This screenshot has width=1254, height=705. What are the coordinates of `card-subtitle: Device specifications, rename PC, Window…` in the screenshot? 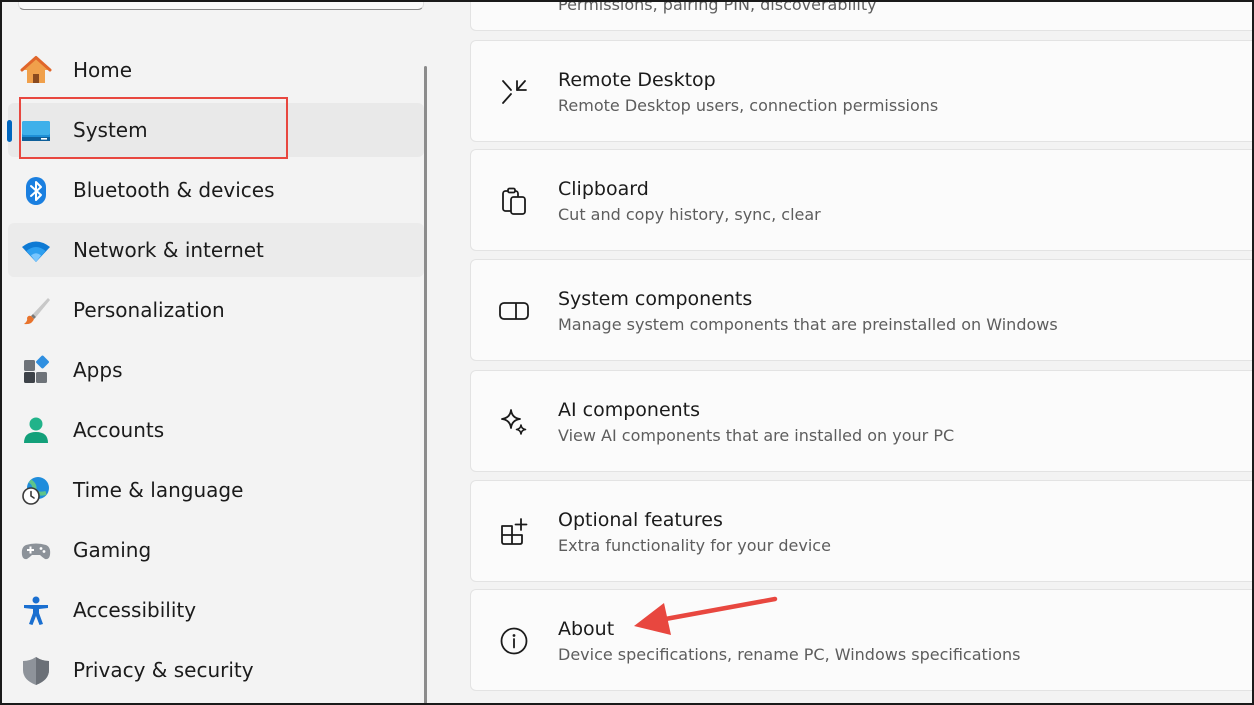 It's located at (789, 654).